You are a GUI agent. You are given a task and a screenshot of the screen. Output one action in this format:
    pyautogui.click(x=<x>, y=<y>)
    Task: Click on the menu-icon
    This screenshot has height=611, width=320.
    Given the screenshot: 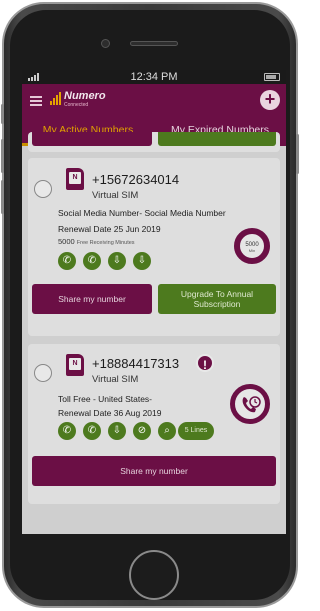 What is the action you would take?
    pyautogui.click(x=36, y=101)
    